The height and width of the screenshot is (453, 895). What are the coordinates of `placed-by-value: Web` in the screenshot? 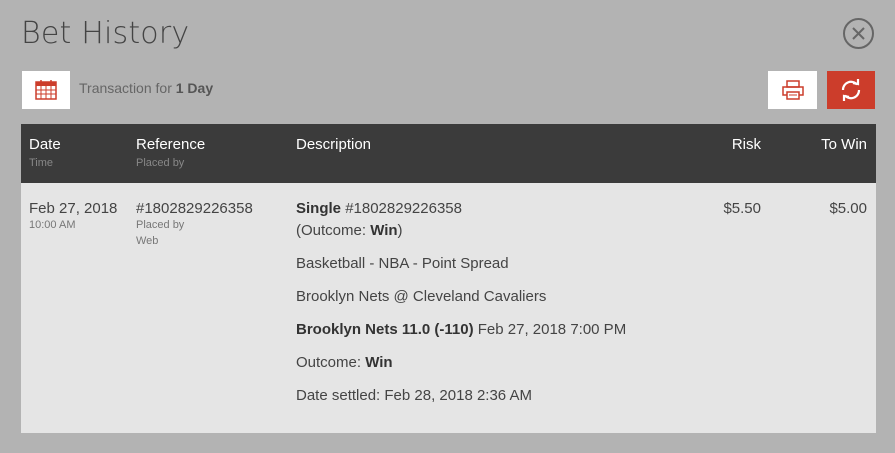 It's located at (147, 241).